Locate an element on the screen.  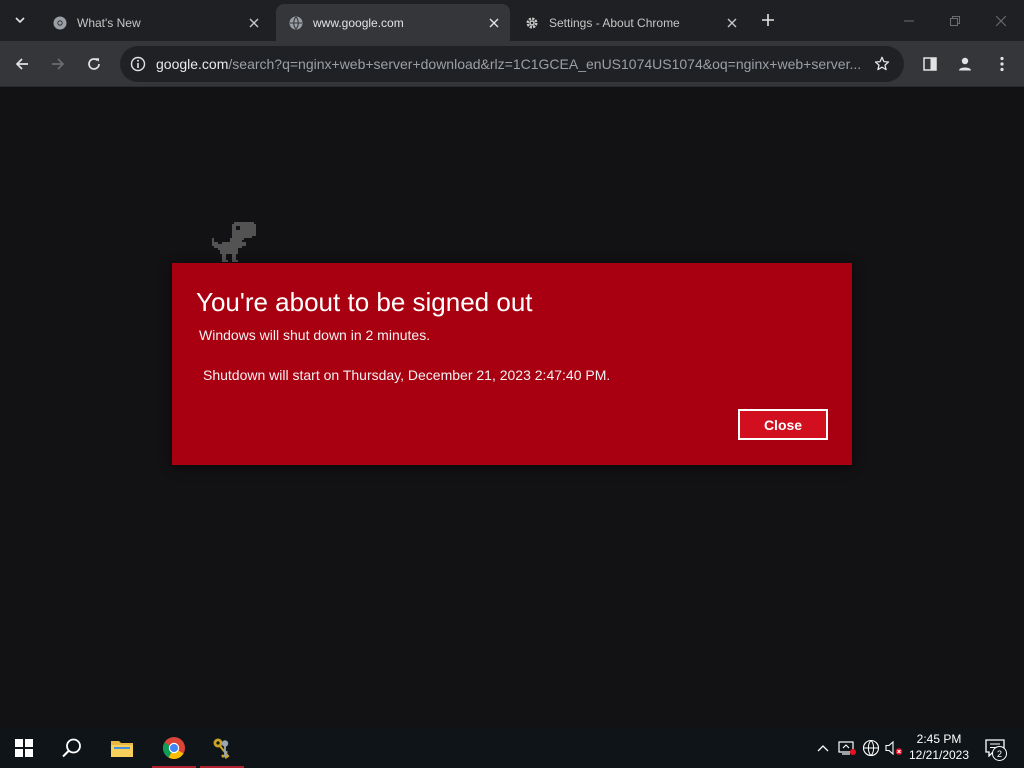
windows-icon is located at coordinates (24, 748).